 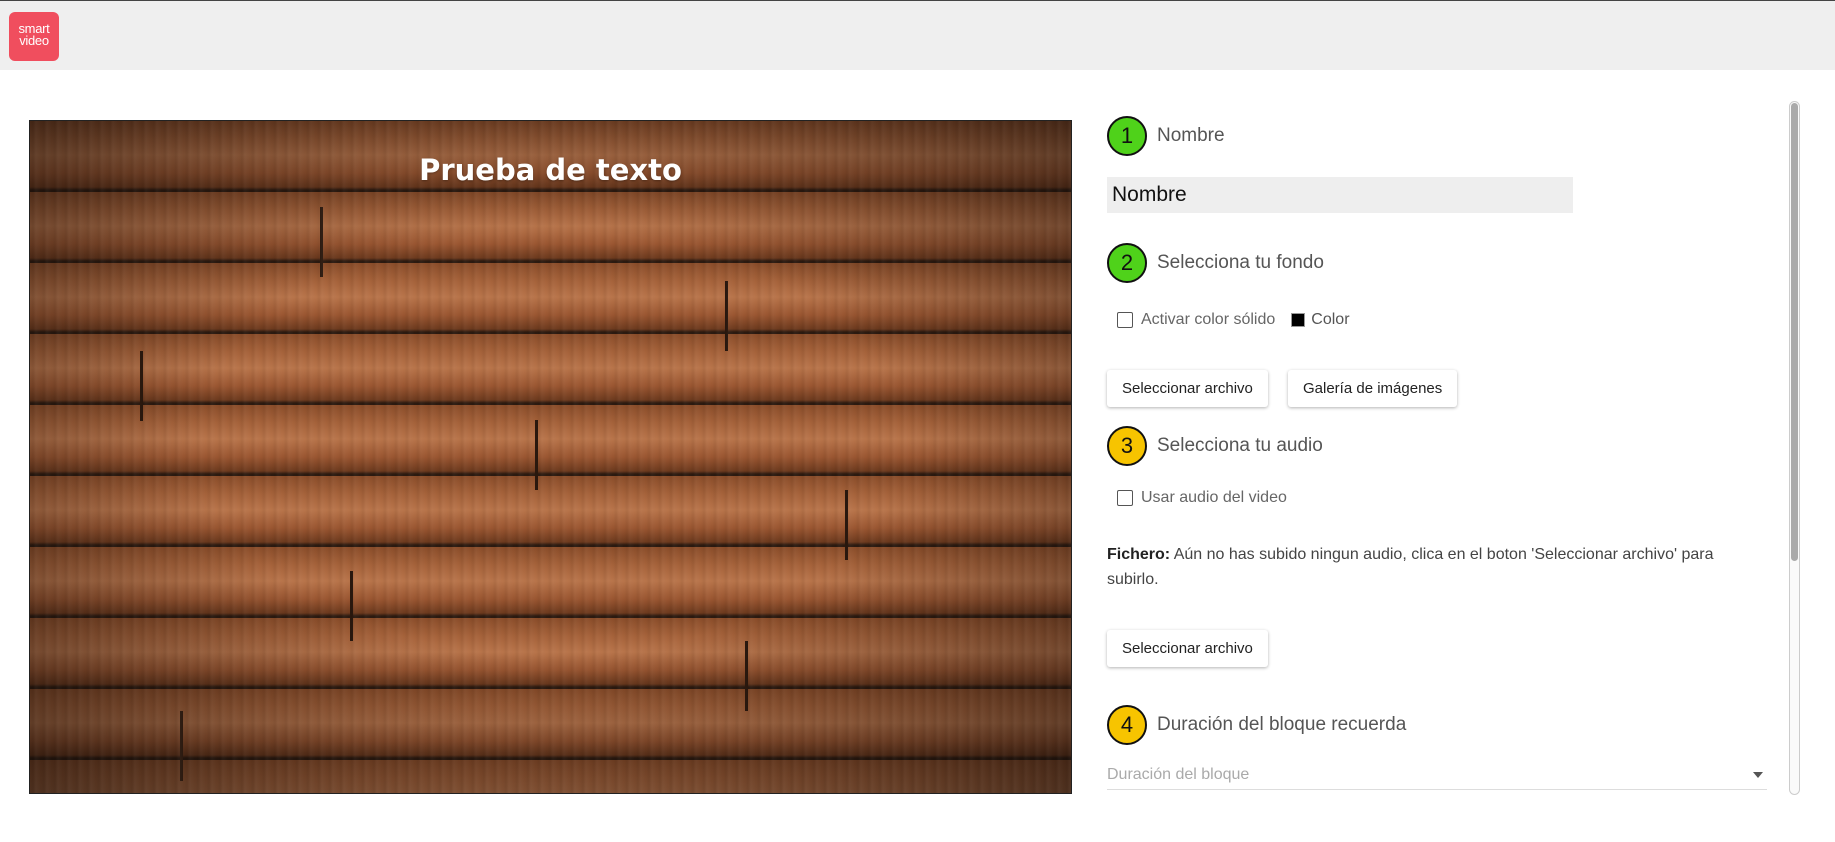 What do you see at coordinates (34, 40) in the screenshot?
I see `logo-line-2: video` at bounding box center [34, 40].